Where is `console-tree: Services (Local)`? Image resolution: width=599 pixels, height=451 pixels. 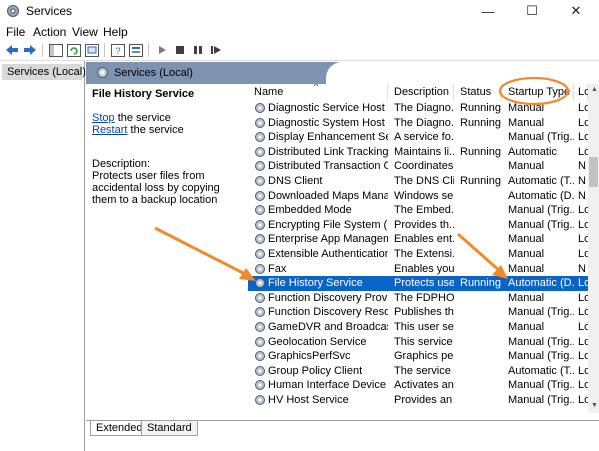
console-tree: Services (Local) is located at coordinates (43, 256).